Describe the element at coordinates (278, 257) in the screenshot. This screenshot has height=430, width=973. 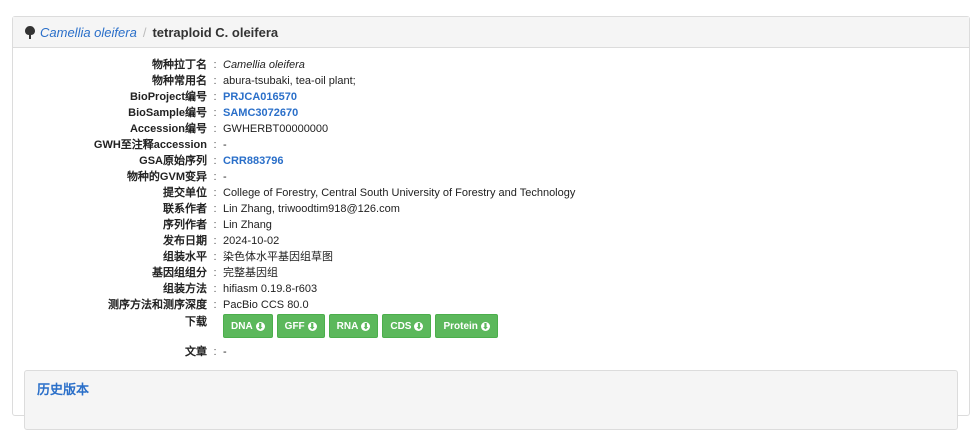
I see `field-value: 染色体水平基因组草图` at that location.